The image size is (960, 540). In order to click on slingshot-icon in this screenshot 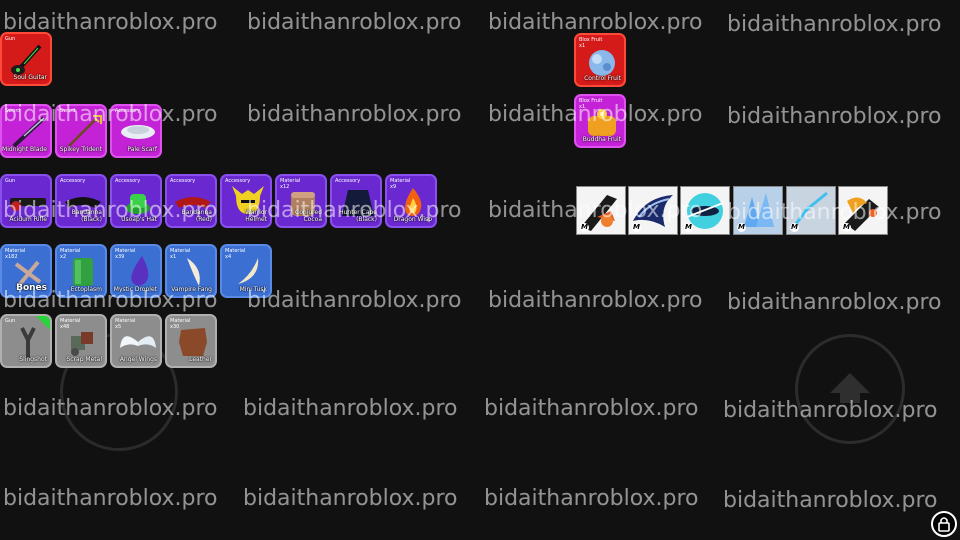, I will do `click(28, 342)`.